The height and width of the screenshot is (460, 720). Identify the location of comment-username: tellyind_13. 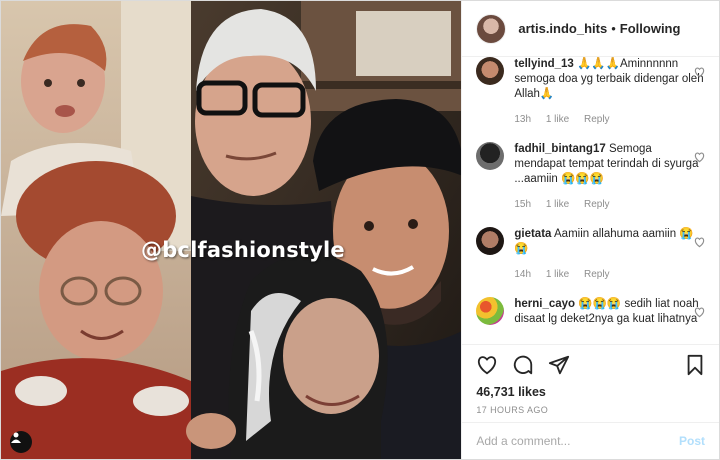
(543, 64).